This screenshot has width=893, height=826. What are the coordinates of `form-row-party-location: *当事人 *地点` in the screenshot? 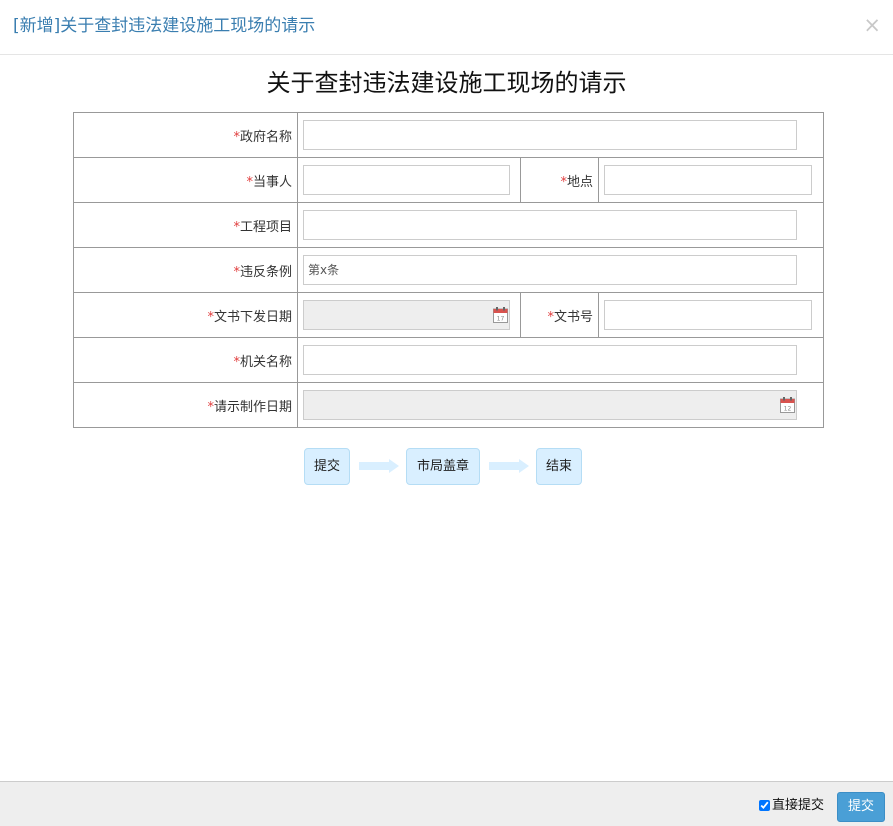 It's located at (449, 180).